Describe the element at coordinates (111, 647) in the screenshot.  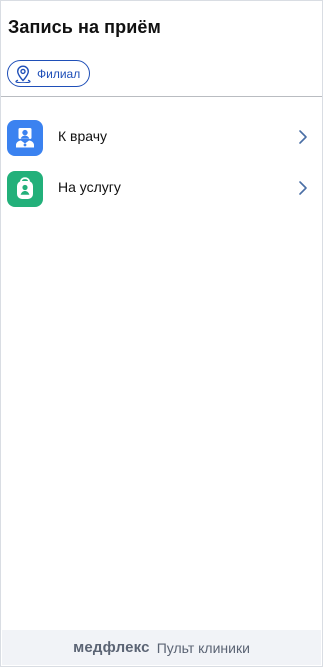
I see `brand-logo: медфлекс` at that location.